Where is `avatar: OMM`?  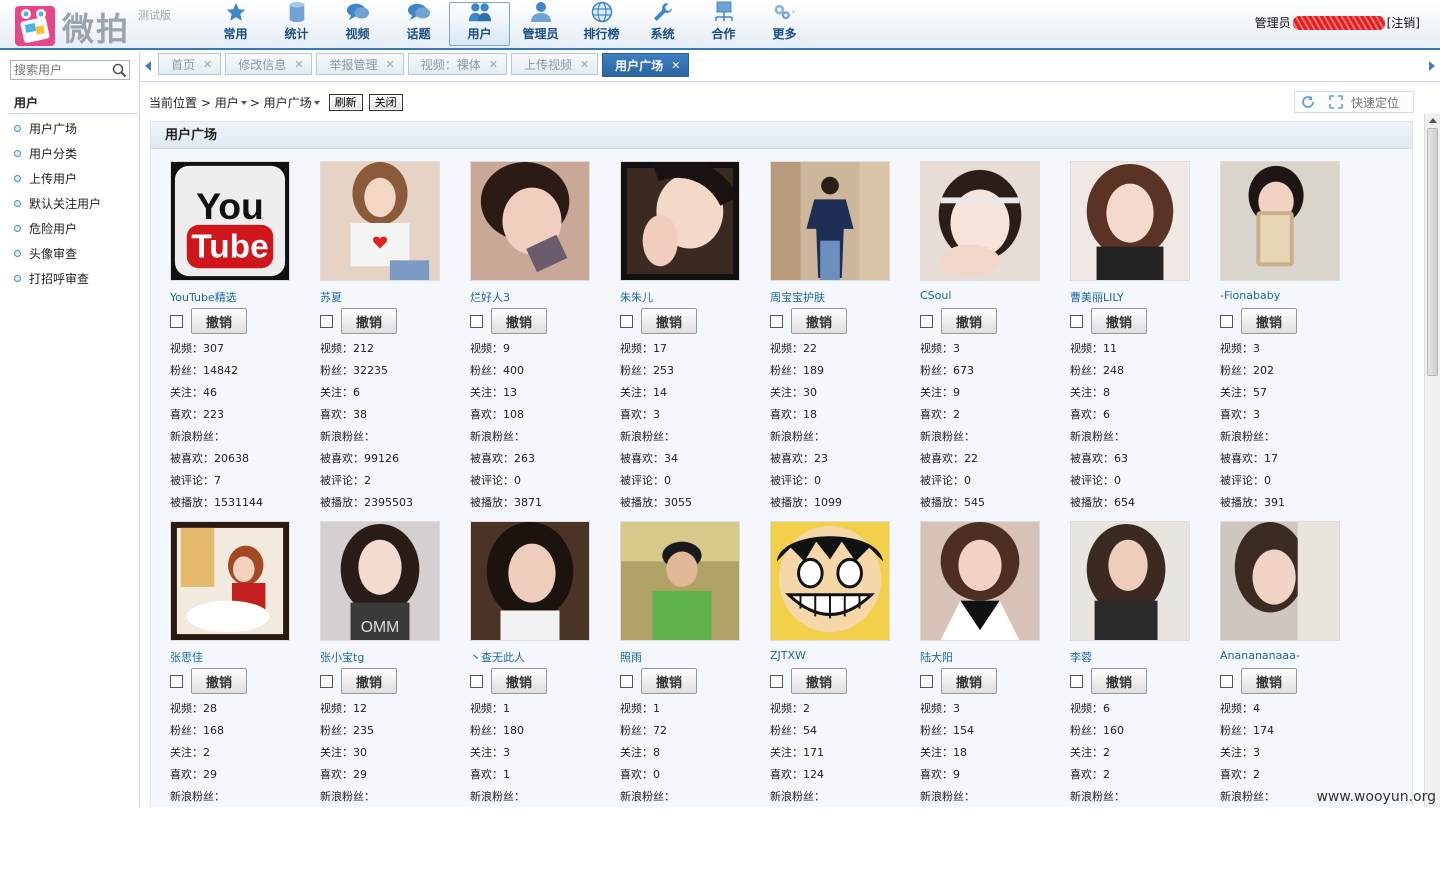 avatar: OMM is located at coordinates (380, 581).